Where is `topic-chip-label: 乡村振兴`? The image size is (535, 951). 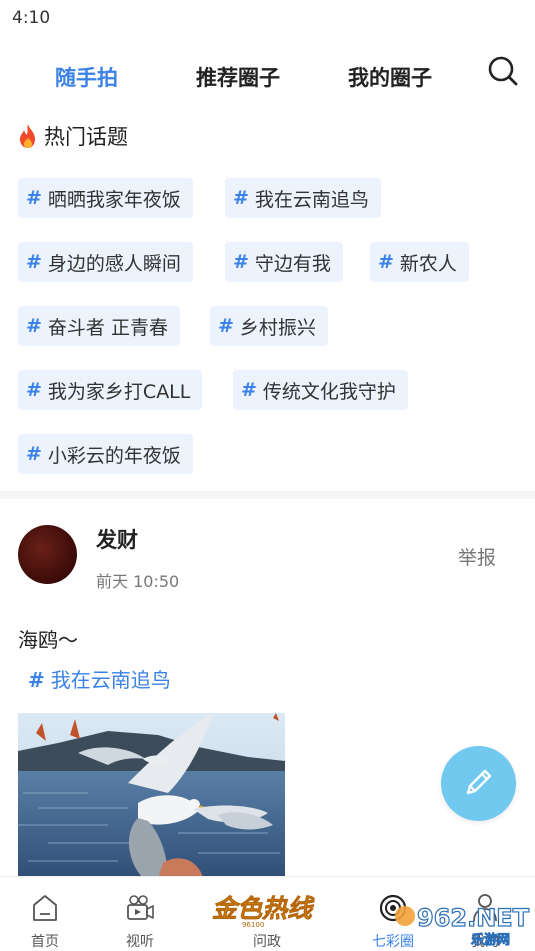
topic-chip-label: 乡村振兴 is located at coordinates (277, 327).